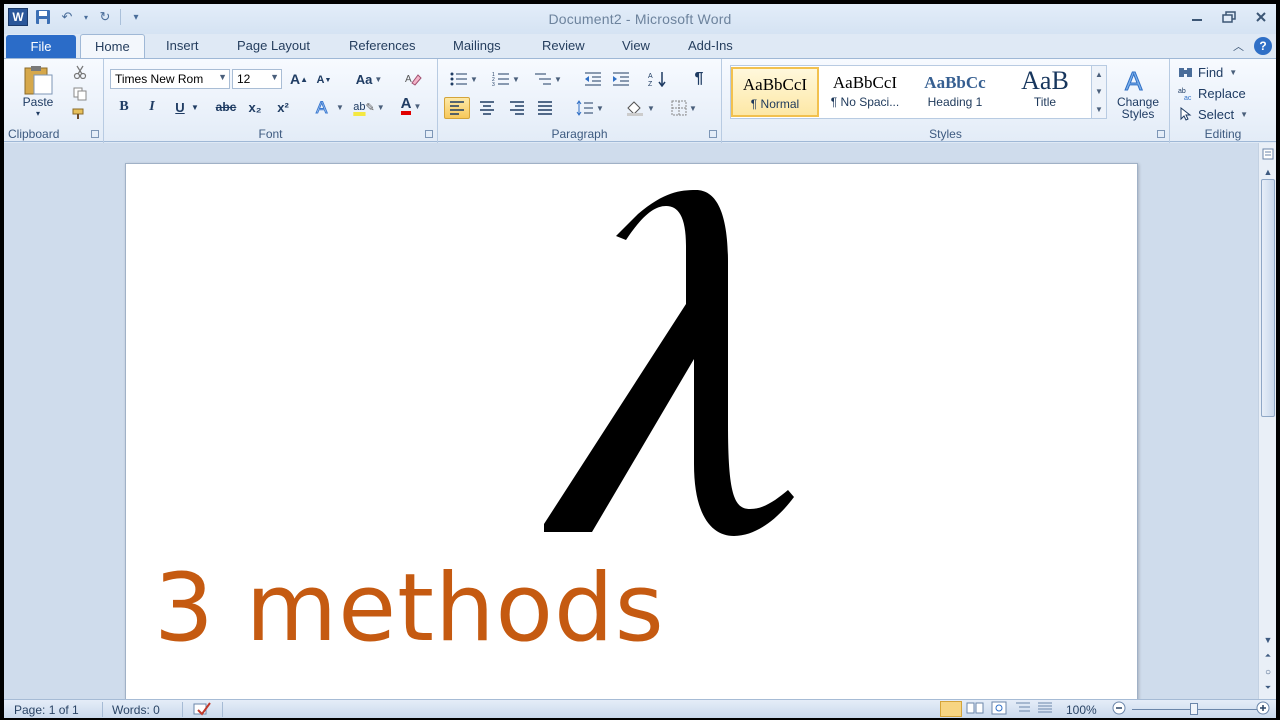 The height and width of the screenshot is (720, 1280). I want to click on minimize-icon, so click(1197, 17).